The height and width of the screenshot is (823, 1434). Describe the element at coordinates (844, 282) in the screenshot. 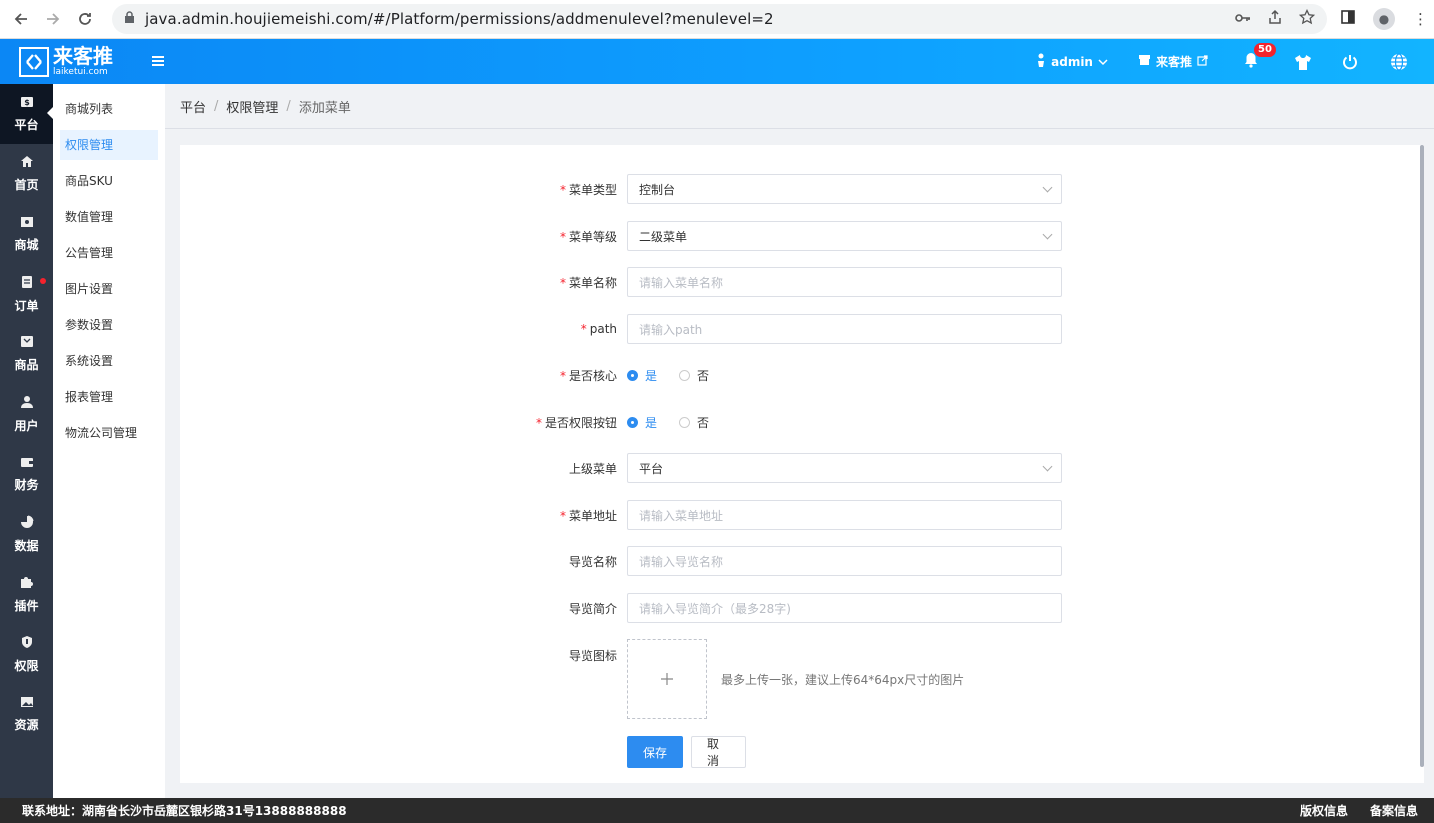

I see `menu-name-input: 请输入菜单名称` at that location.